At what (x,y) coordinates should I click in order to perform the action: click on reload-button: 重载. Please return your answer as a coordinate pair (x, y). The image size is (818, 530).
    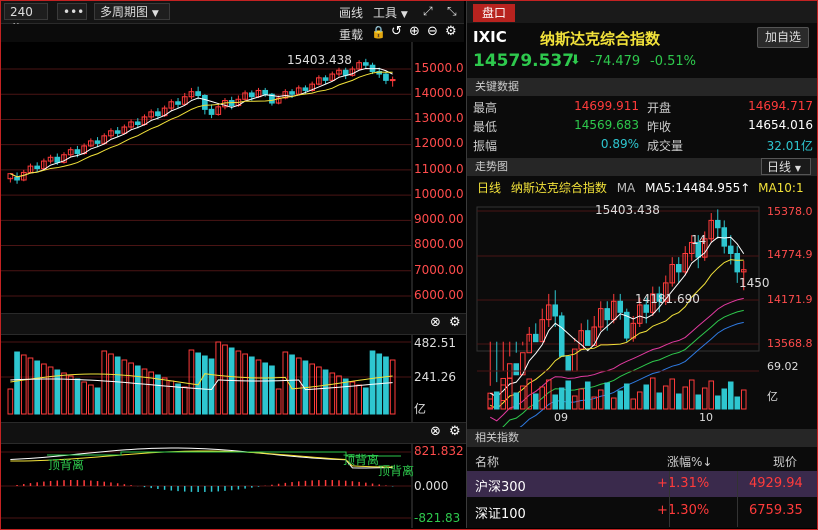
    Looking at the image, I should click on (351, 34).